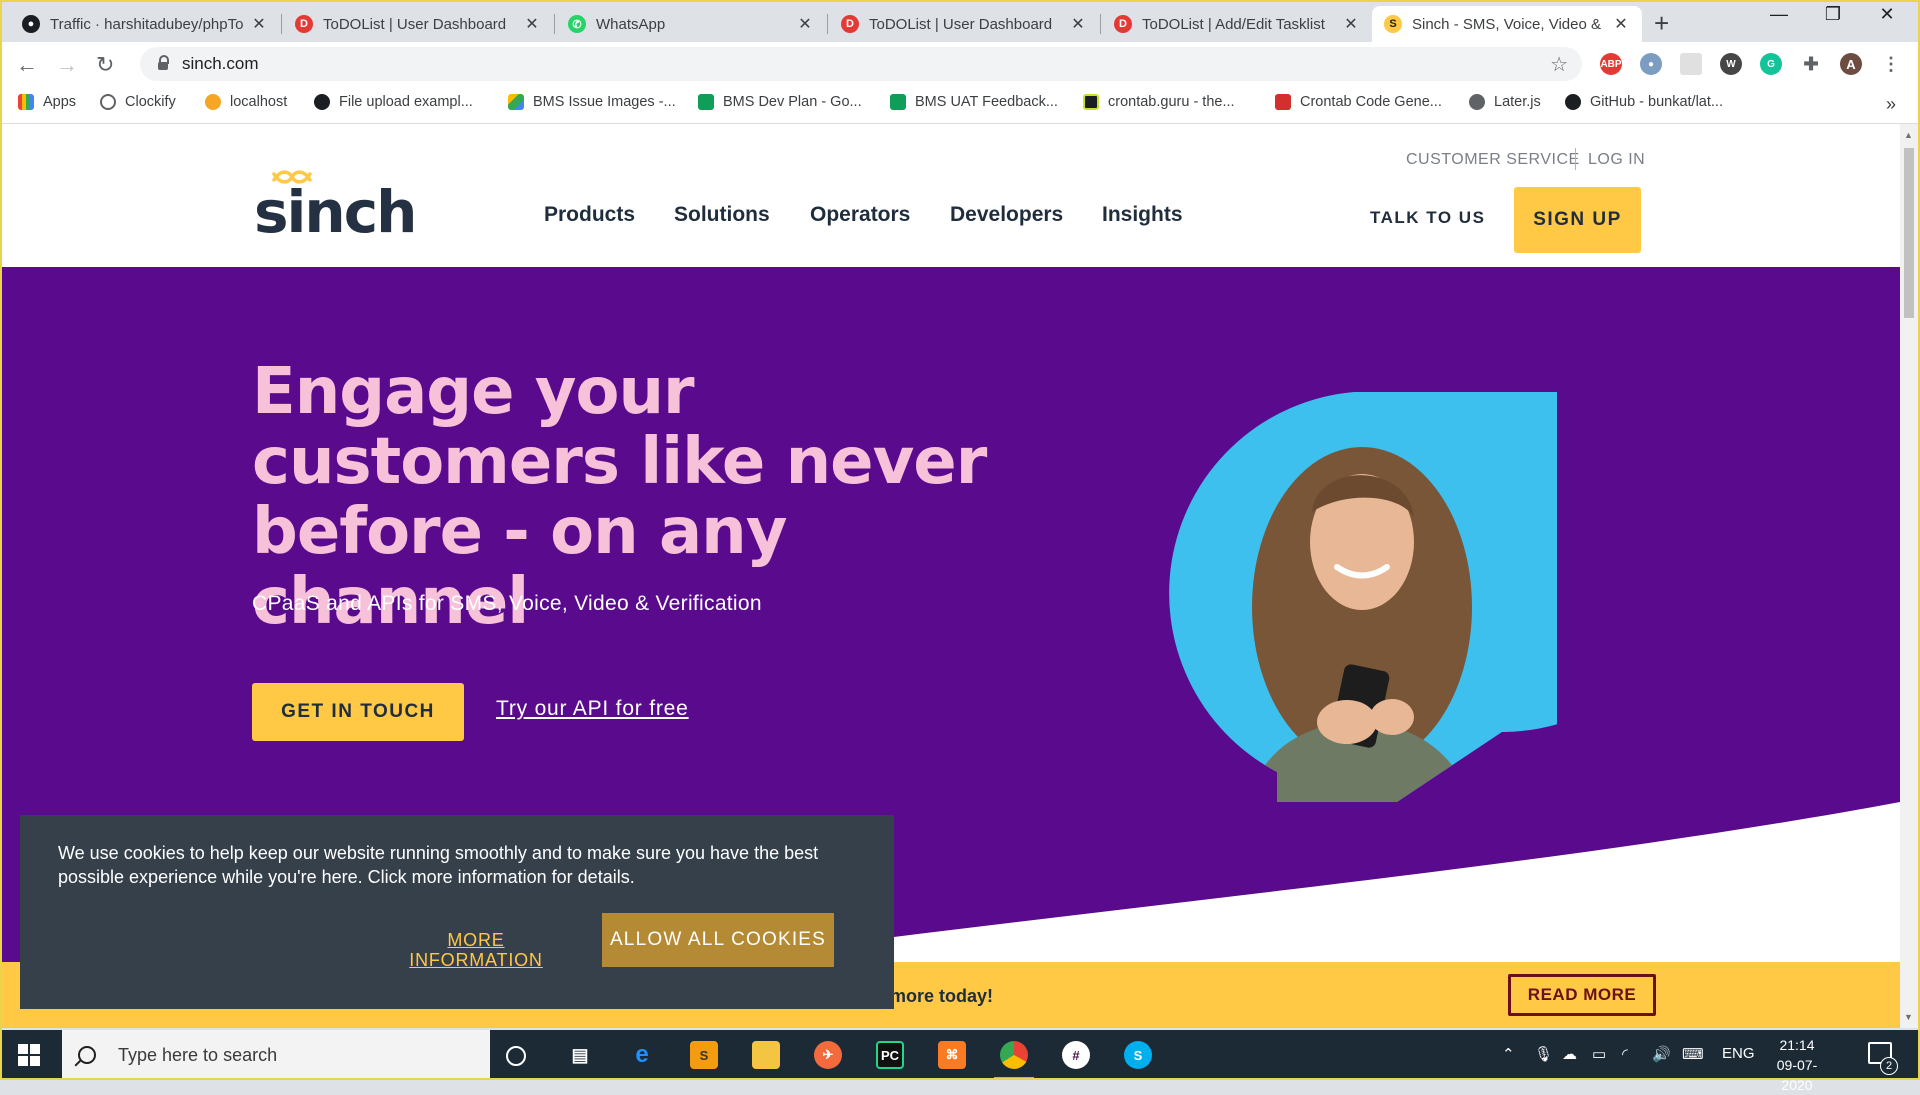  Describe the element at coordinates (1661, 23) in the screenshot. I see `new-tab-button: +` at that location.